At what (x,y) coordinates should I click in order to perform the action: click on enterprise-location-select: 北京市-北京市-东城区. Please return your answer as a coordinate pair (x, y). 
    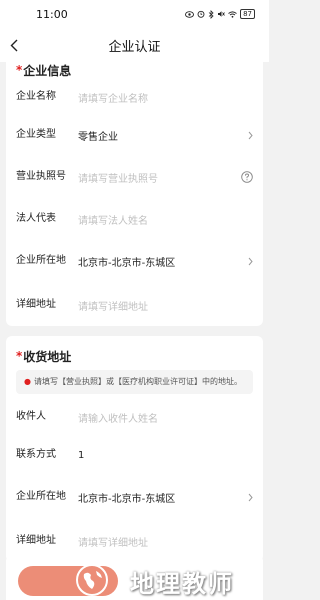
    Looking at the image, I should click on (160, 261).